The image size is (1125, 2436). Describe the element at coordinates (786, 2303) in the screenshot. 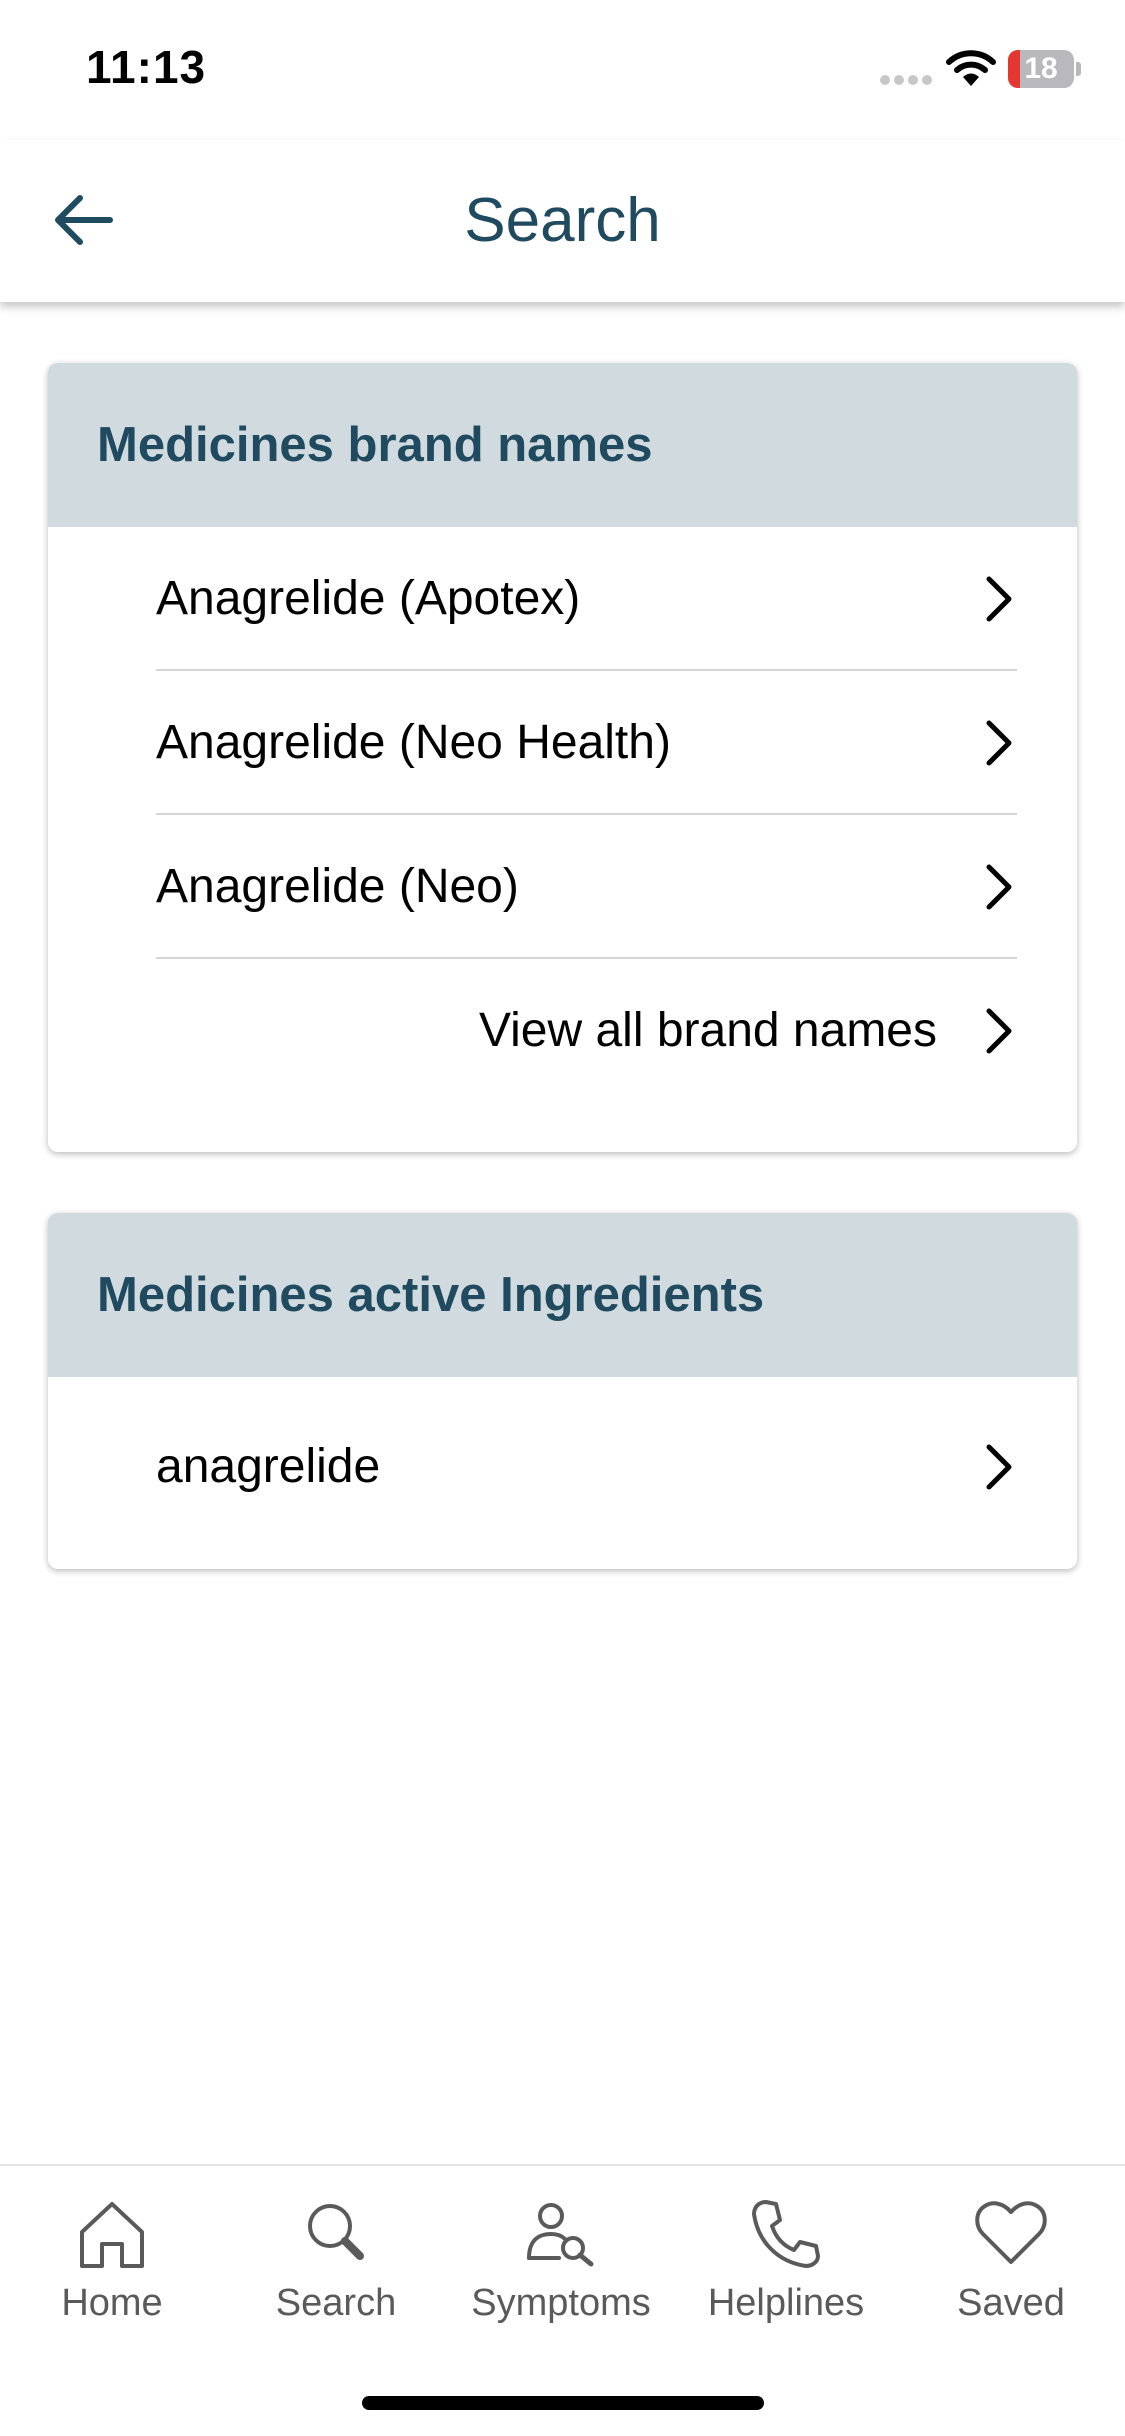

I see `tab-label: Helplines` at that location.